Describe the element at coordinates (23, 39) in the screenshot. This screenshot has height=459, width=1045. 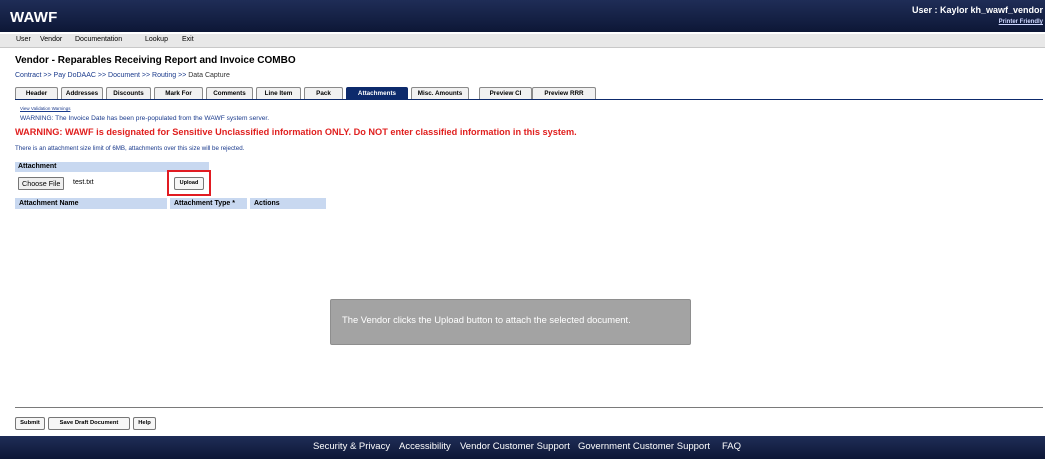
I see `menu-user: User` at that location.